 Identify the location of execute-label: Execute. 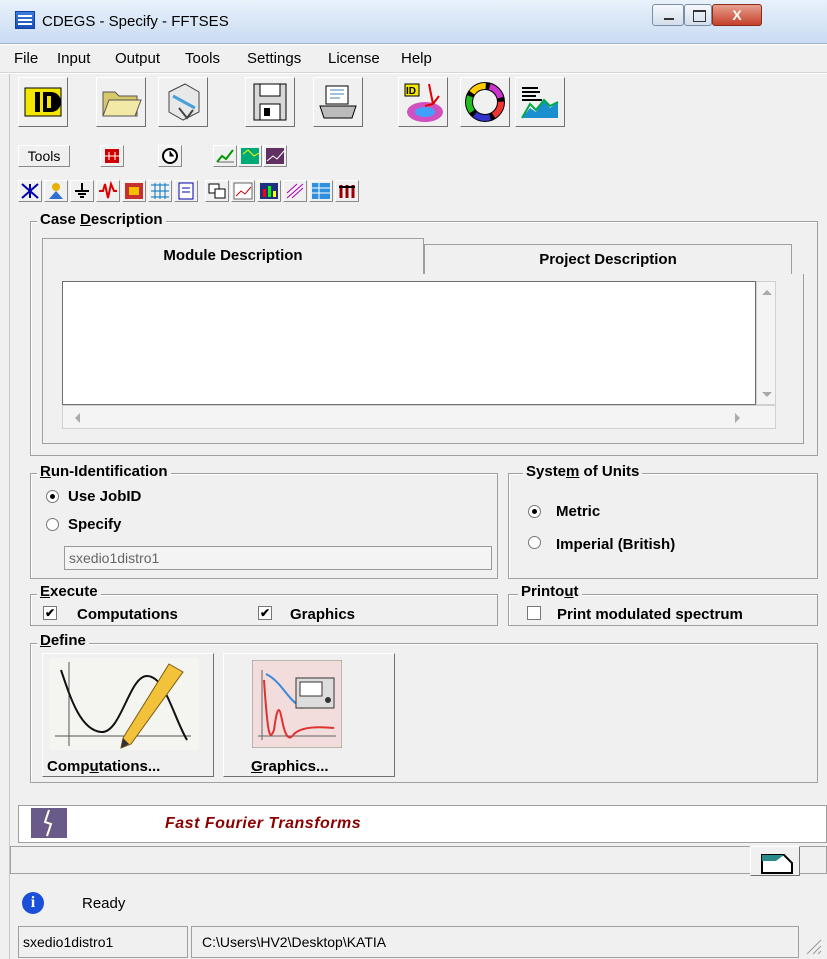
(69, 591).